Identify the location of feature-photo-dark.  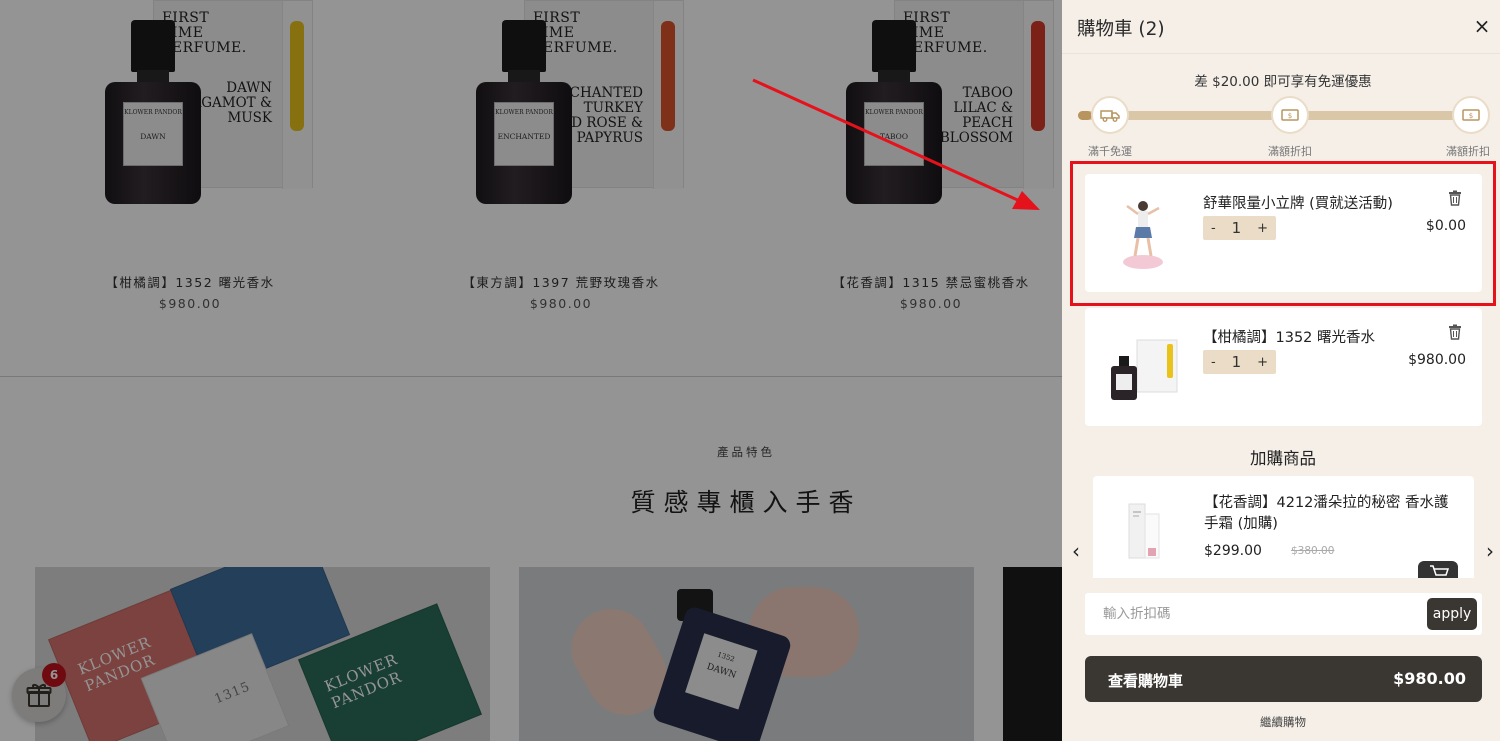
(1032, 654).